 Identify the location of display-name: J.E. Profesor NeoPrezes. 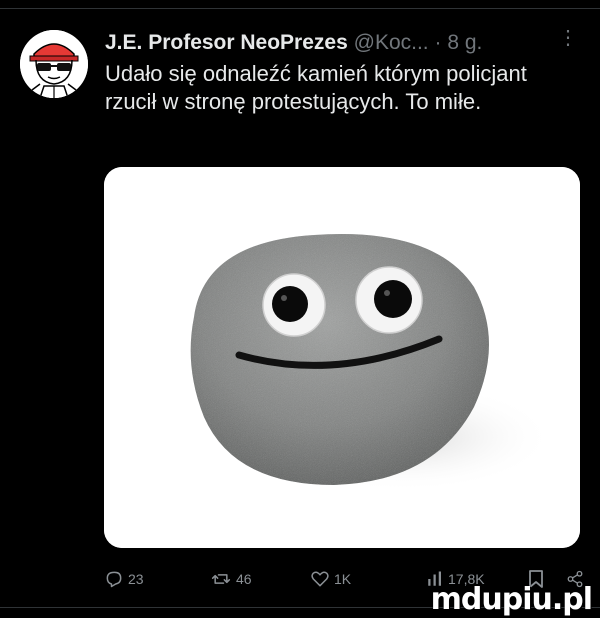
(226, 42).